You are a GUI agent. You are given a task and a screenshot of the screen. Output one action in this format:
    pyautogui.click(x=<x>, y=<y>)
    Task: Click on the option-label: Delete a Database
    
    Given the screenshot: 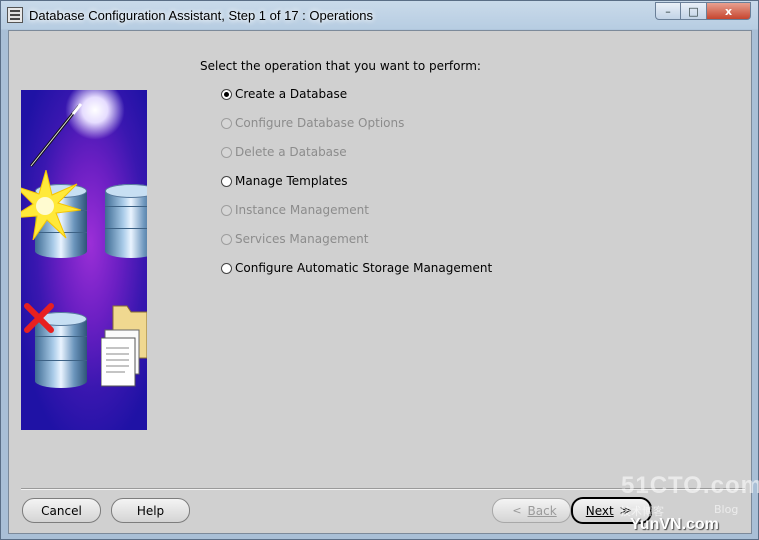 What is the action you would take?
    pyautogui.click(x=291, y=152)
    